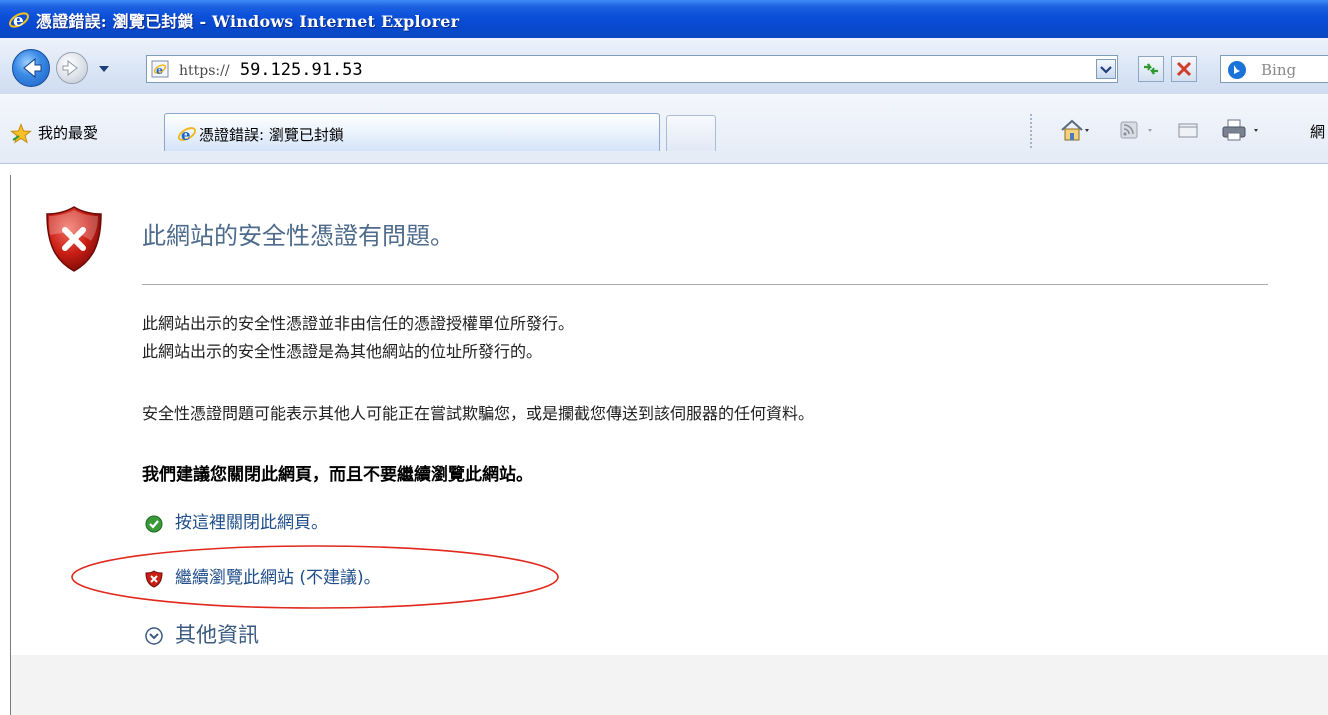 The width and height of the screenshot is (1328, 715). I want to click on home-icon, so click(1072, 130).